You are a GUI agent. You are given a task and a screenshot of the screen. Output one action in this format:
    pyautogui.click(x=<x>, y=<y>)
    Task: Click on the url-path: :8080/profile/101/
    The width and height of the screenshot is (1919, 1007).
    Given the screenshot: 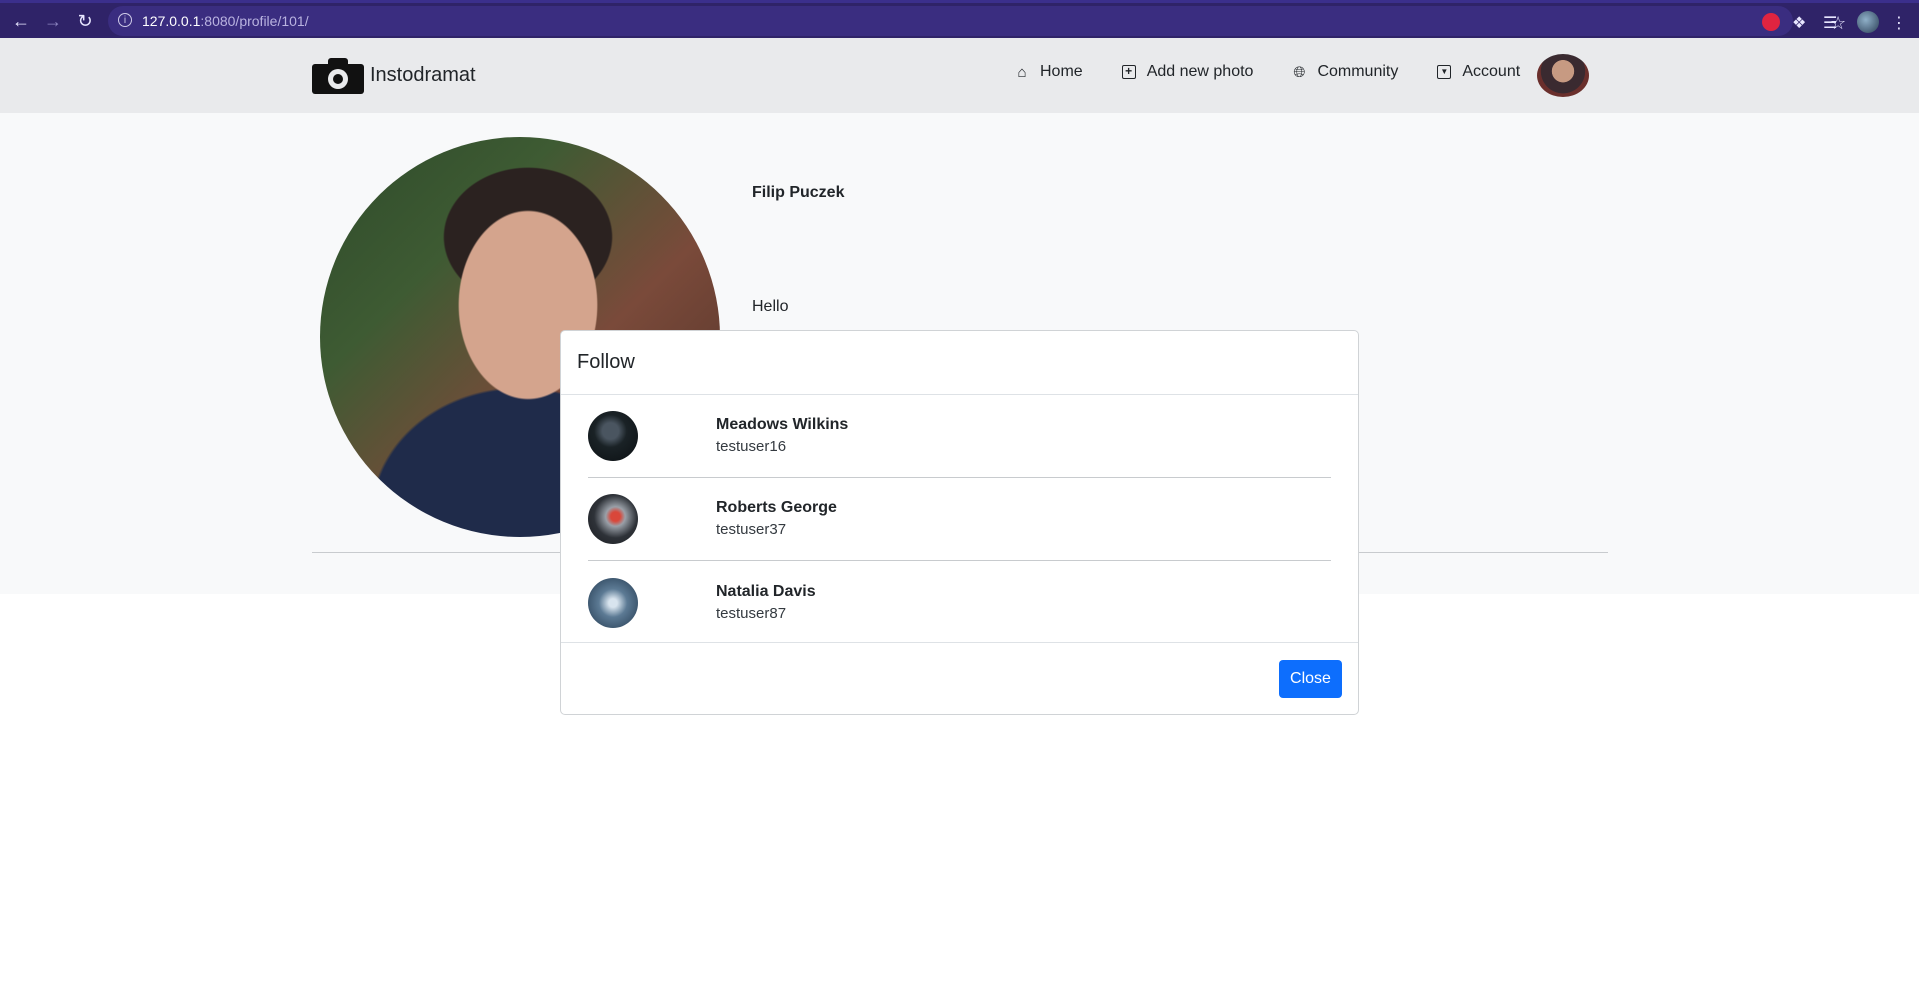 What is the action you would take?
    pyautogui.click(x=254, y=21)
    